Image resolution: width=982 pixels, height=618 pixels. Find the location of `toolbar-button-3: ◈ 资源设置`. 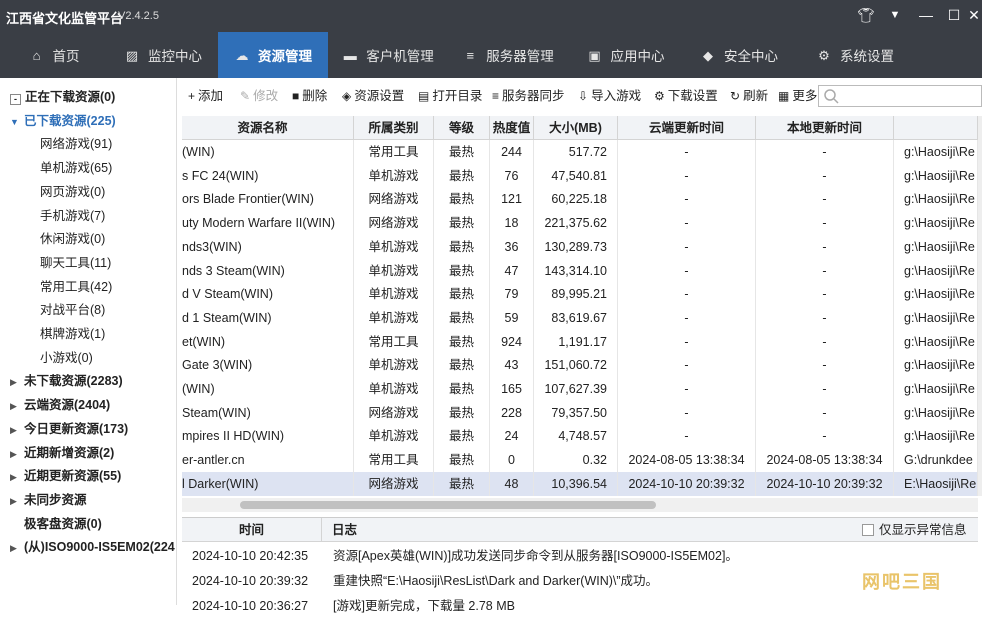

toolbar-button-3: ◈ 资源设置 is located at coordinates (373, 96).